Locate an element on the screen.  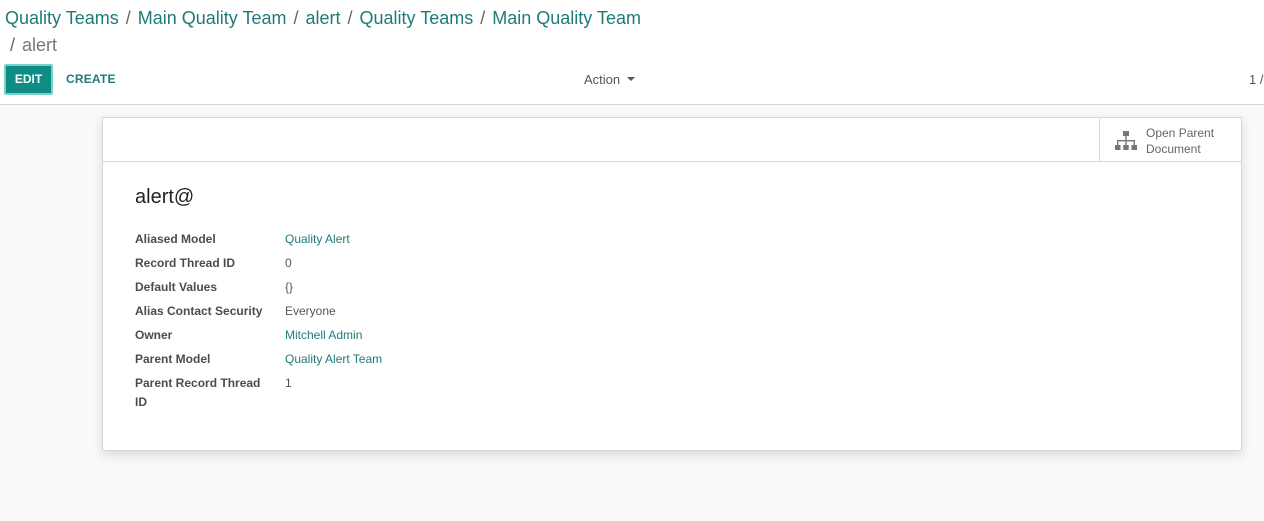
caret-down-icon is located at coordinates (631, 79).